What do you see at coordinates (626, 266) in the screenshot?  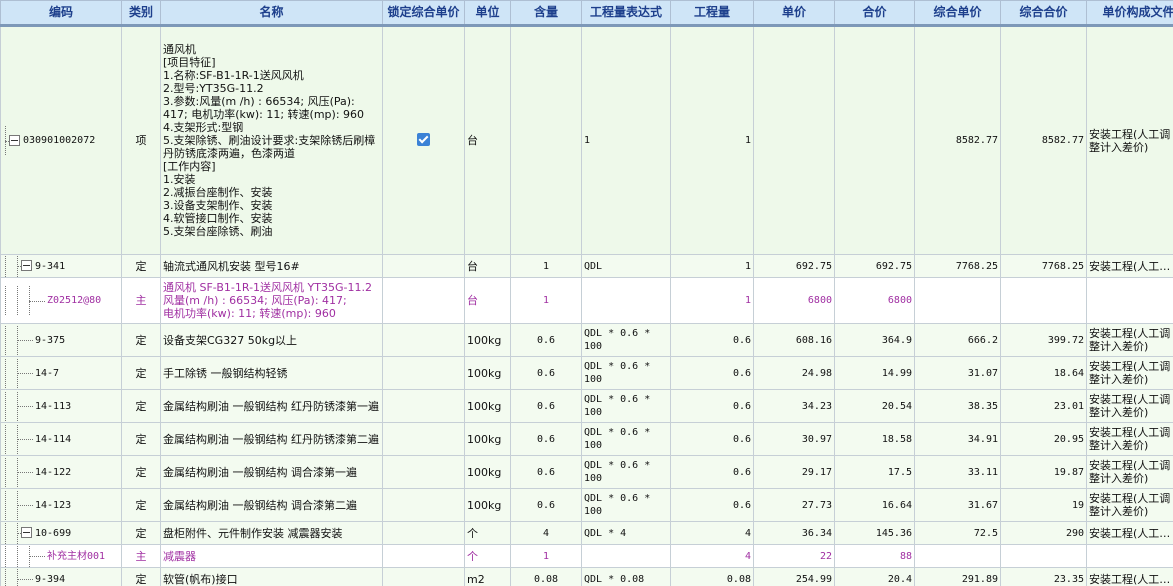 I see `cell-expr: QDL` at bounding box center [626, 266].